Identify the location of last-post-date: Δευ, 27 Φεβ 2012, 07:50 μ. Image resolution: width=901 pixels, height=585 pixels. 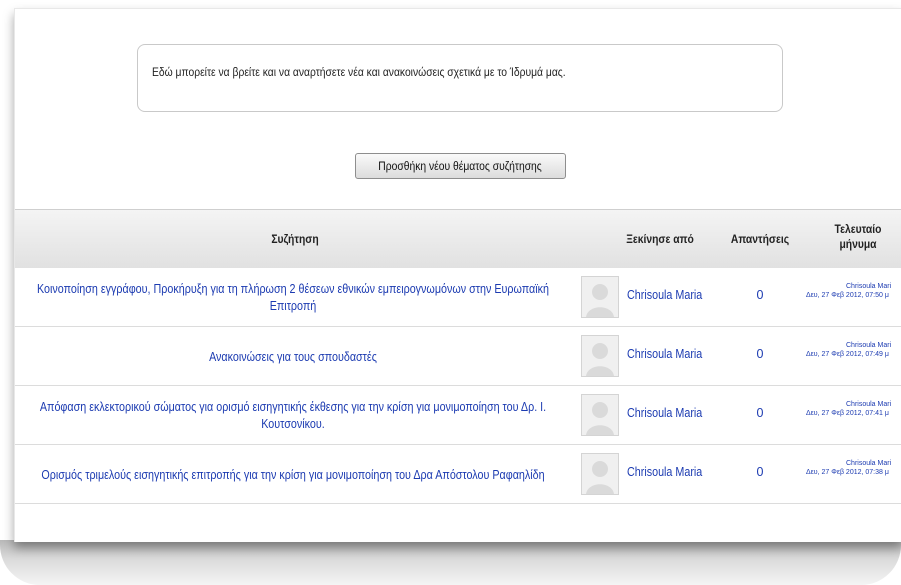
(853, 295).